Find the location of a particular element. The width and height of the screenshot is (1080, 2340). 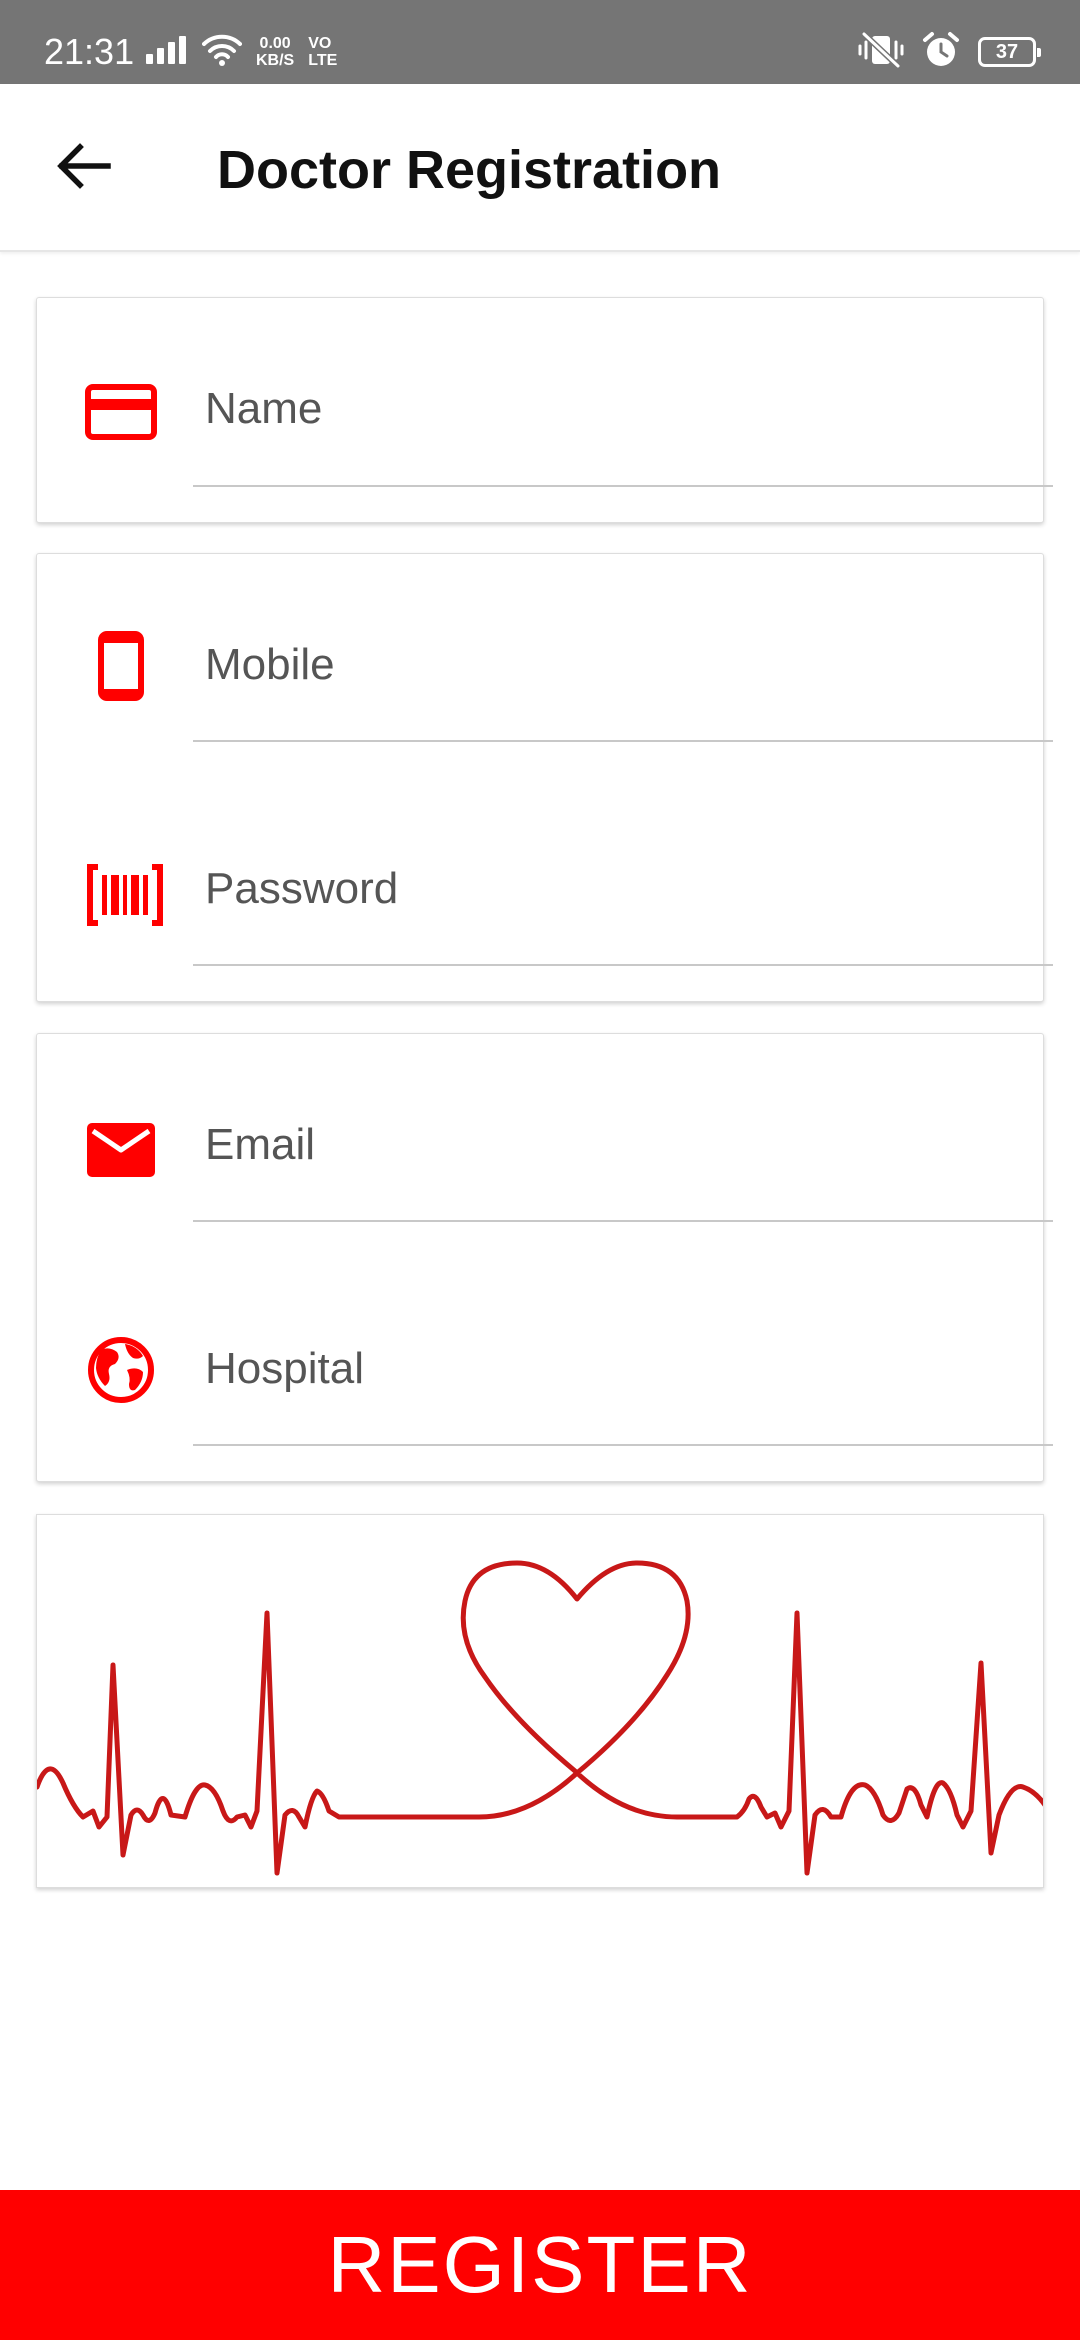

arrow-back-icon is located at coordinates (84, 168).